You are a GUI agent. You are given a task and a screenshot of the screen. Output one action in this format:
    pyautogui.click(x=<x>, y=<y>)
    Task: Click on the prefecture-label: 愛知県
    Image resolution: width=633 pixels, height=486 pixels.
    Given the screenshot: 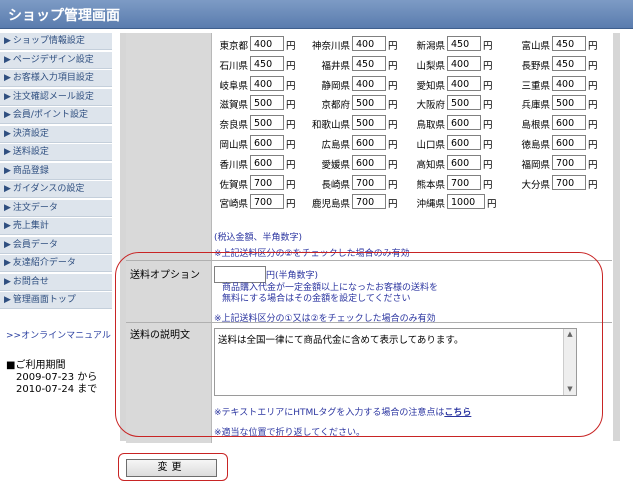 What is the action you would take?
    pyautogui.click(x=430, y=86)
    